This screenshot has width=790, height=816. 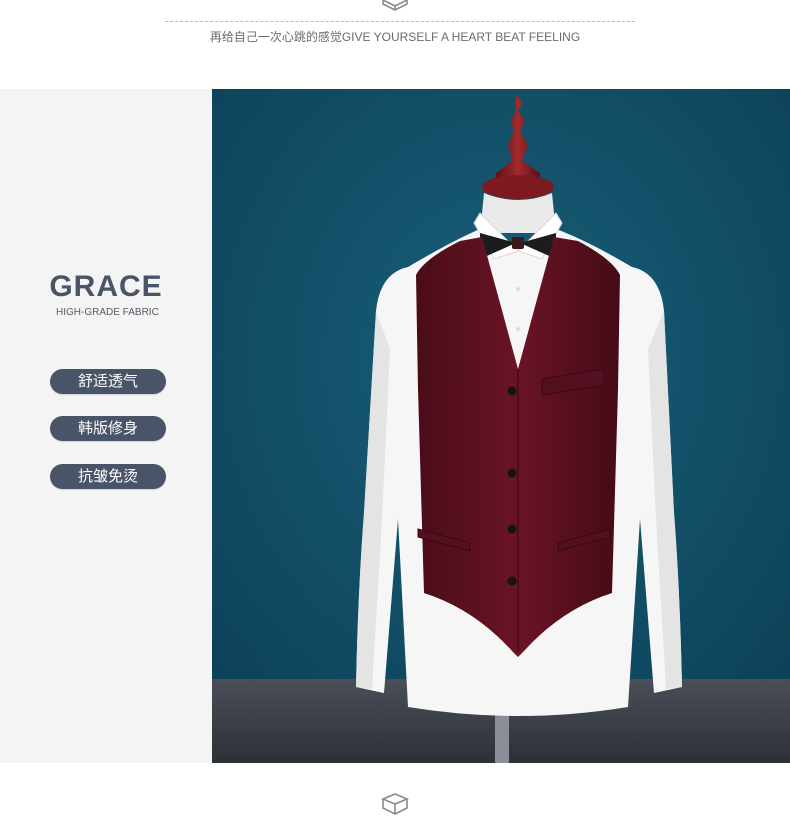 What do you see at coordinates (108, 428) in the screenshot?
I see `feature-badge-slim-fit: 韩版修身` at bounding box center [108, 428].